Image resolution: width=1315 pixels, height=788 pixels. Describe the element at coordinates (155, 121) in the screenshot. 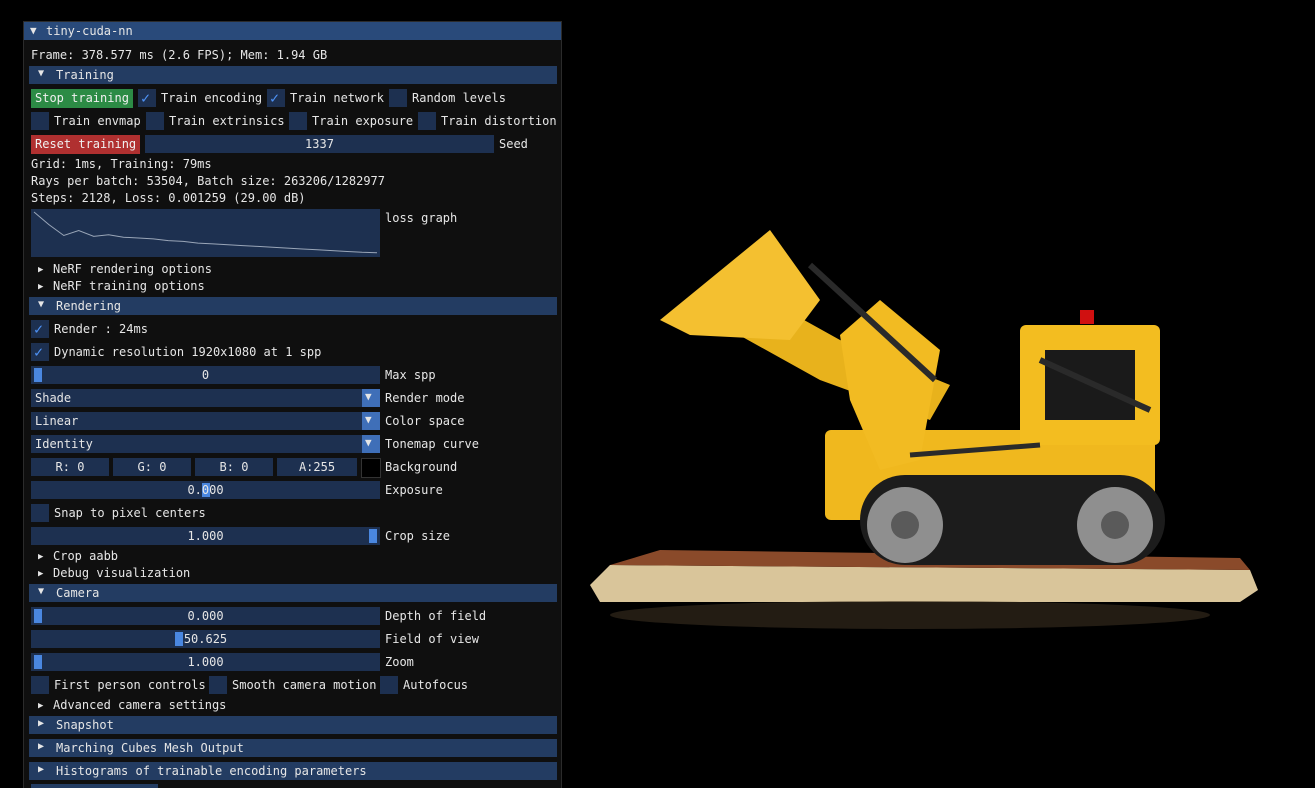

I see `train-extrinsics-checkbox` at that location.